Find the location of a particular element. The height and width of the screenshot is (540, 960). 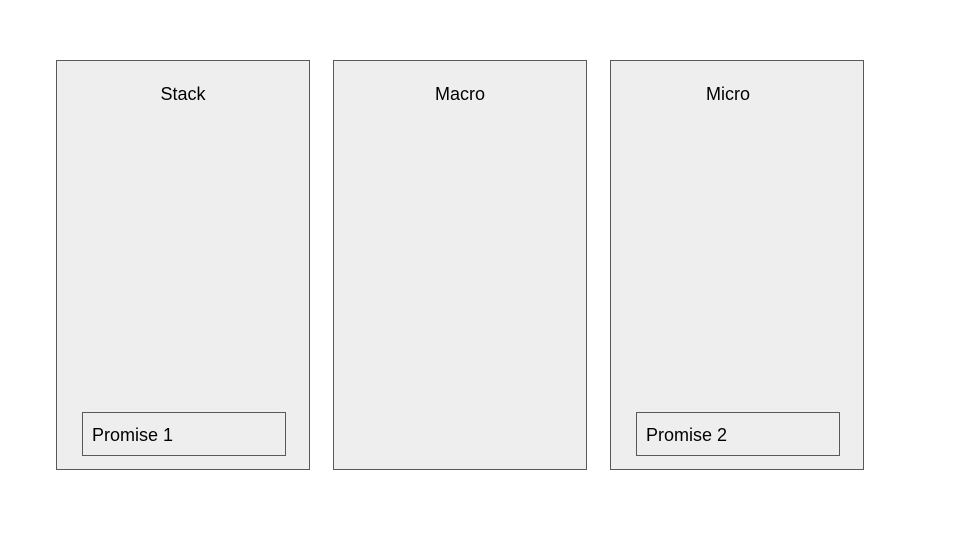

promise-2-box: Promise 2 is located at coordinates (738, 434).